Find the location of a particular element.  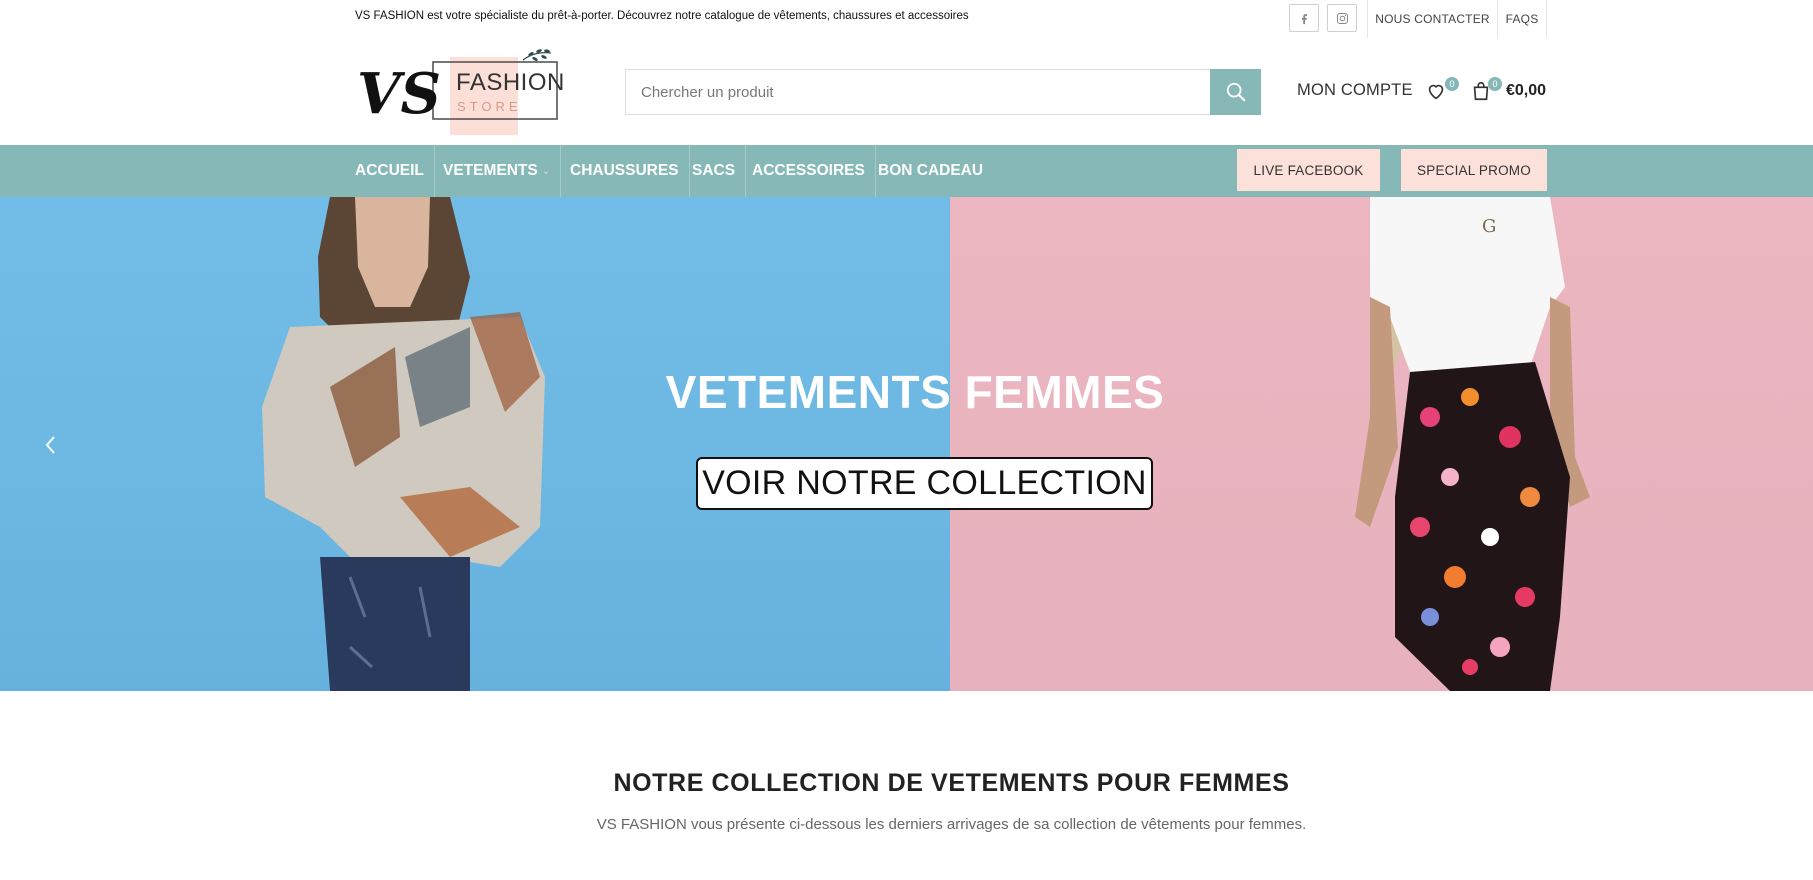

hero-title: VETEMENTS FEMMES is located at coordinates (915, 392).